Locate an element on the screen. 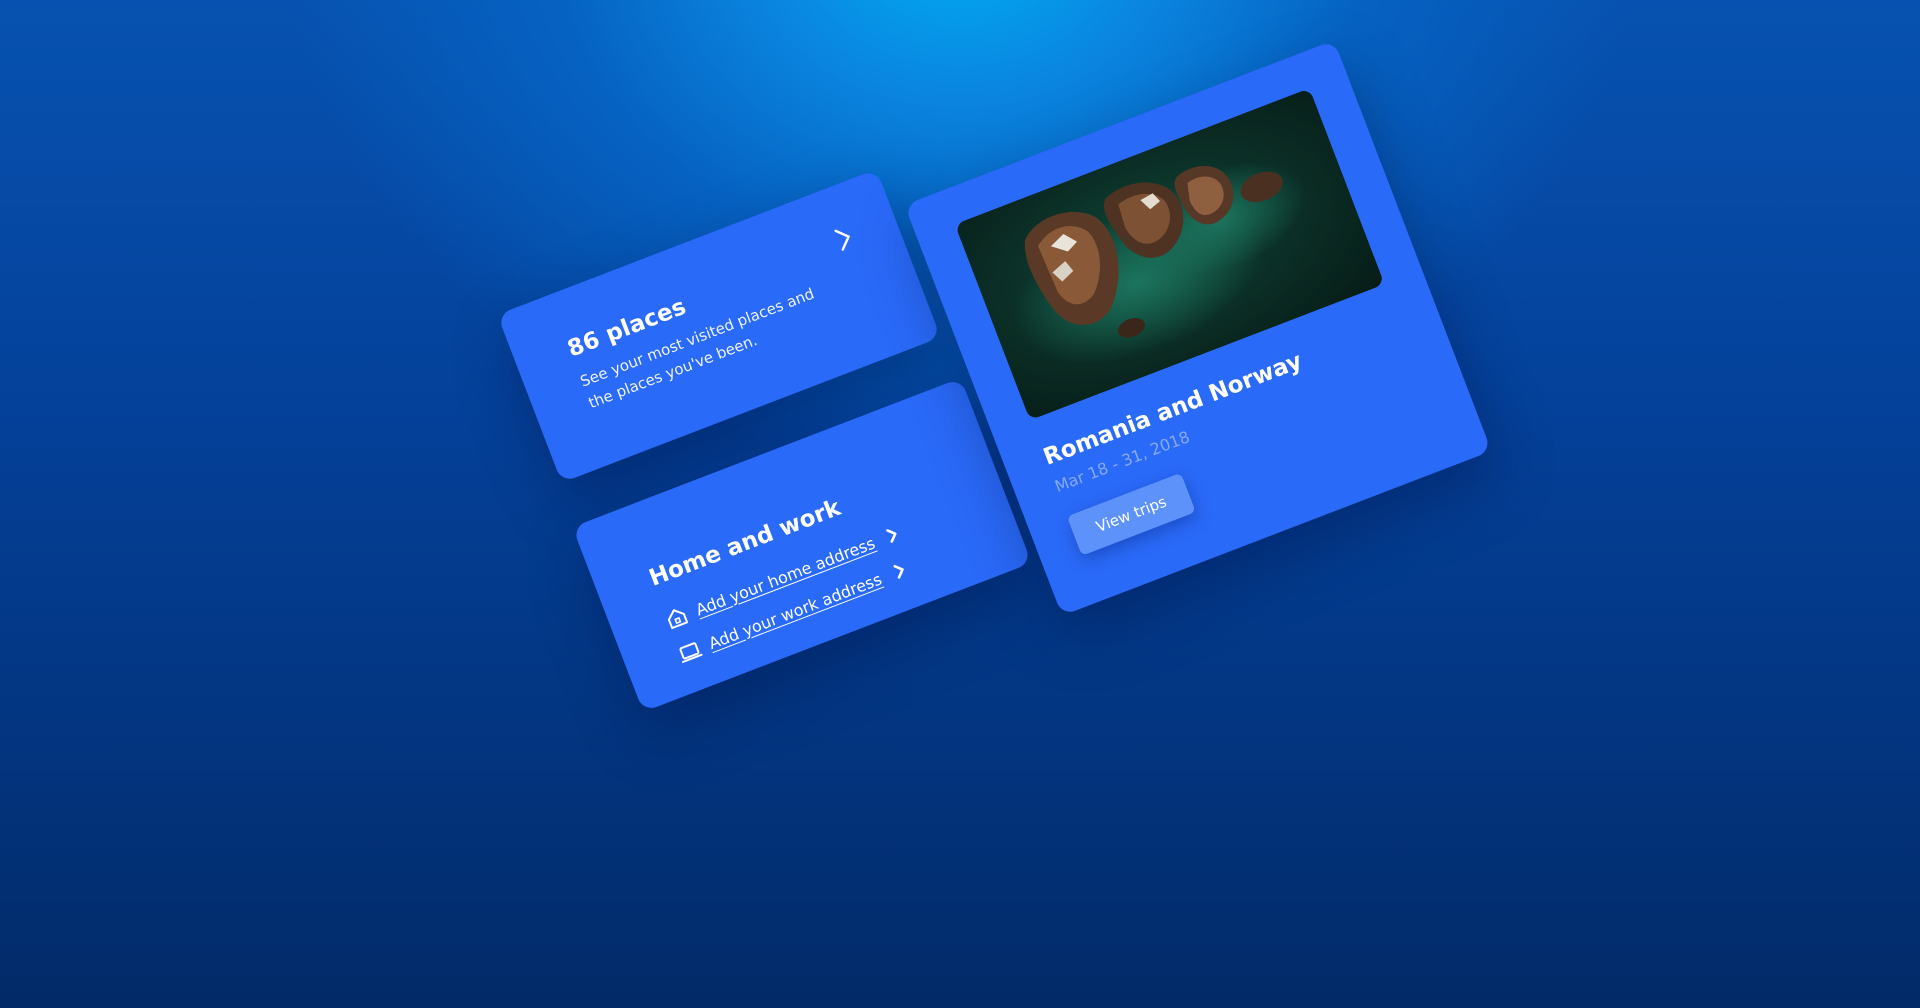 The width and height of the screenshot is (1920, 1008). home-icon is located at coordinates (678, 619).